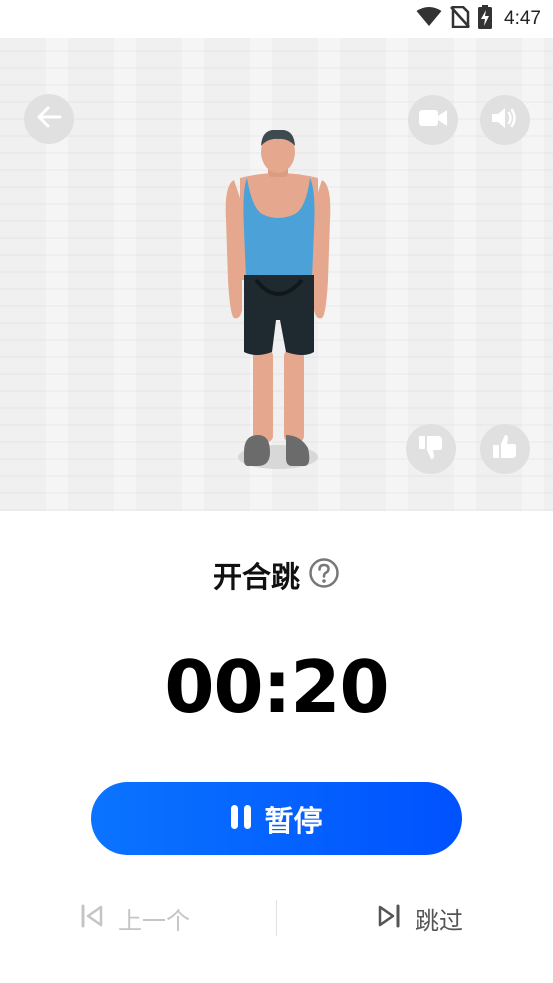  I want to click on countdown-timer: 00:20, so click(276, 687).